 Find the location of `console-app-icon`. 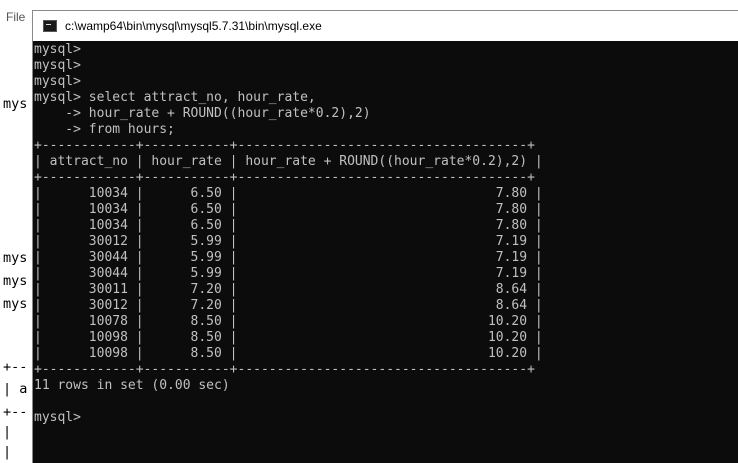

console-app-icon is located at coordinates (50, 26).